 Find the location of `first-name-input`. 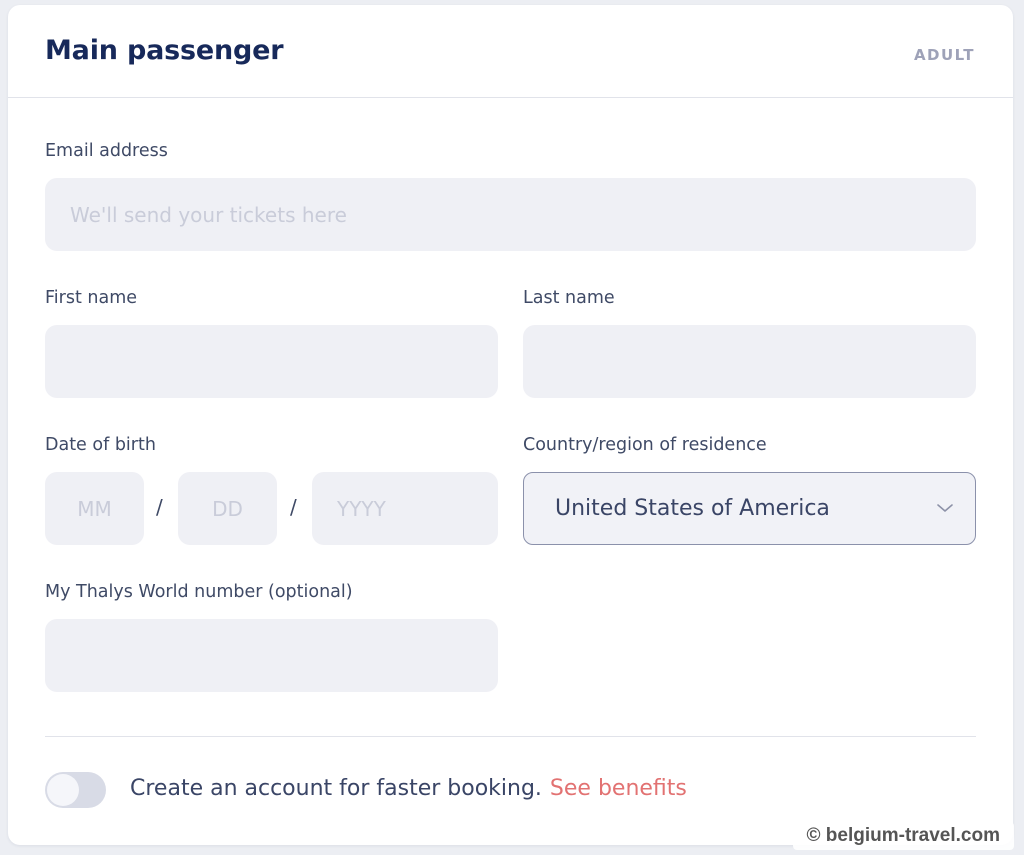

first-name-input is located at coordinates (271, 361).